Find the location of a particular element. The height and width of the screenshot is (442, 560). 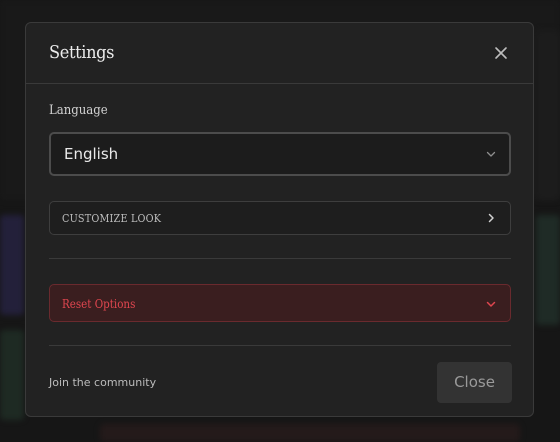

customize-look-label: CUSTOMIZE LOOK is located at coordinates (112, 218).